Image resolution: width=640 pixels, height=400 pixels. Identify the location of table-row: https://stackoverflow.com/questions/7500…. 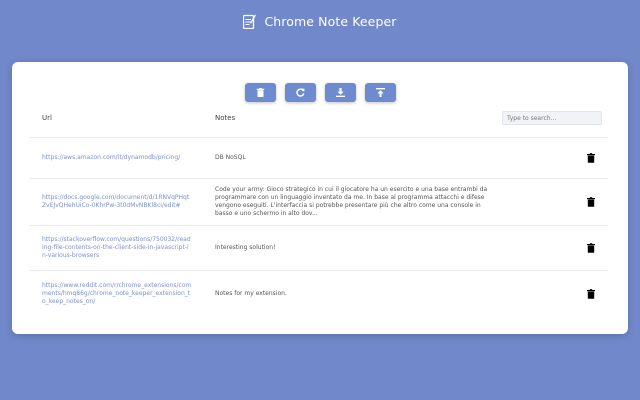
(319, 247).